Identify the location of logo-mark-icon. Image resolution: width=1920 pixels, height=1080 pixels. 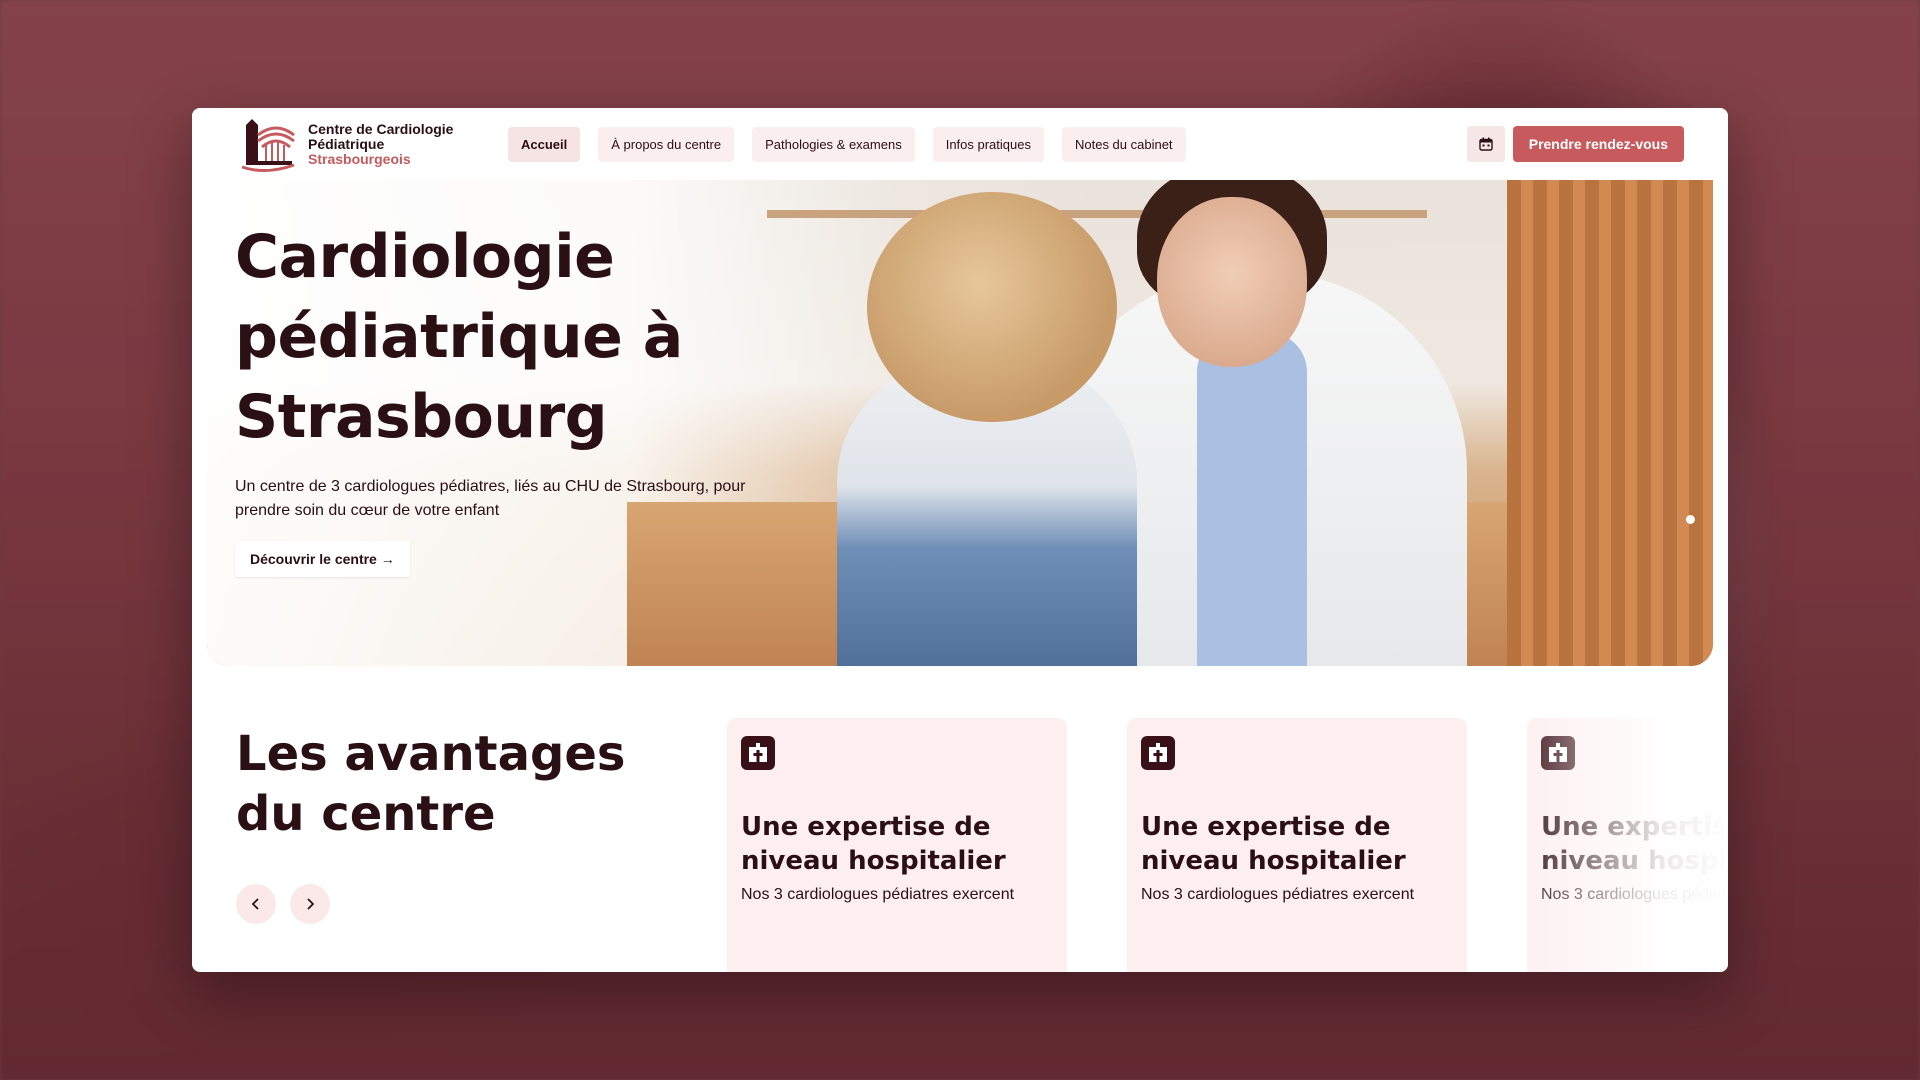
(268, 145).